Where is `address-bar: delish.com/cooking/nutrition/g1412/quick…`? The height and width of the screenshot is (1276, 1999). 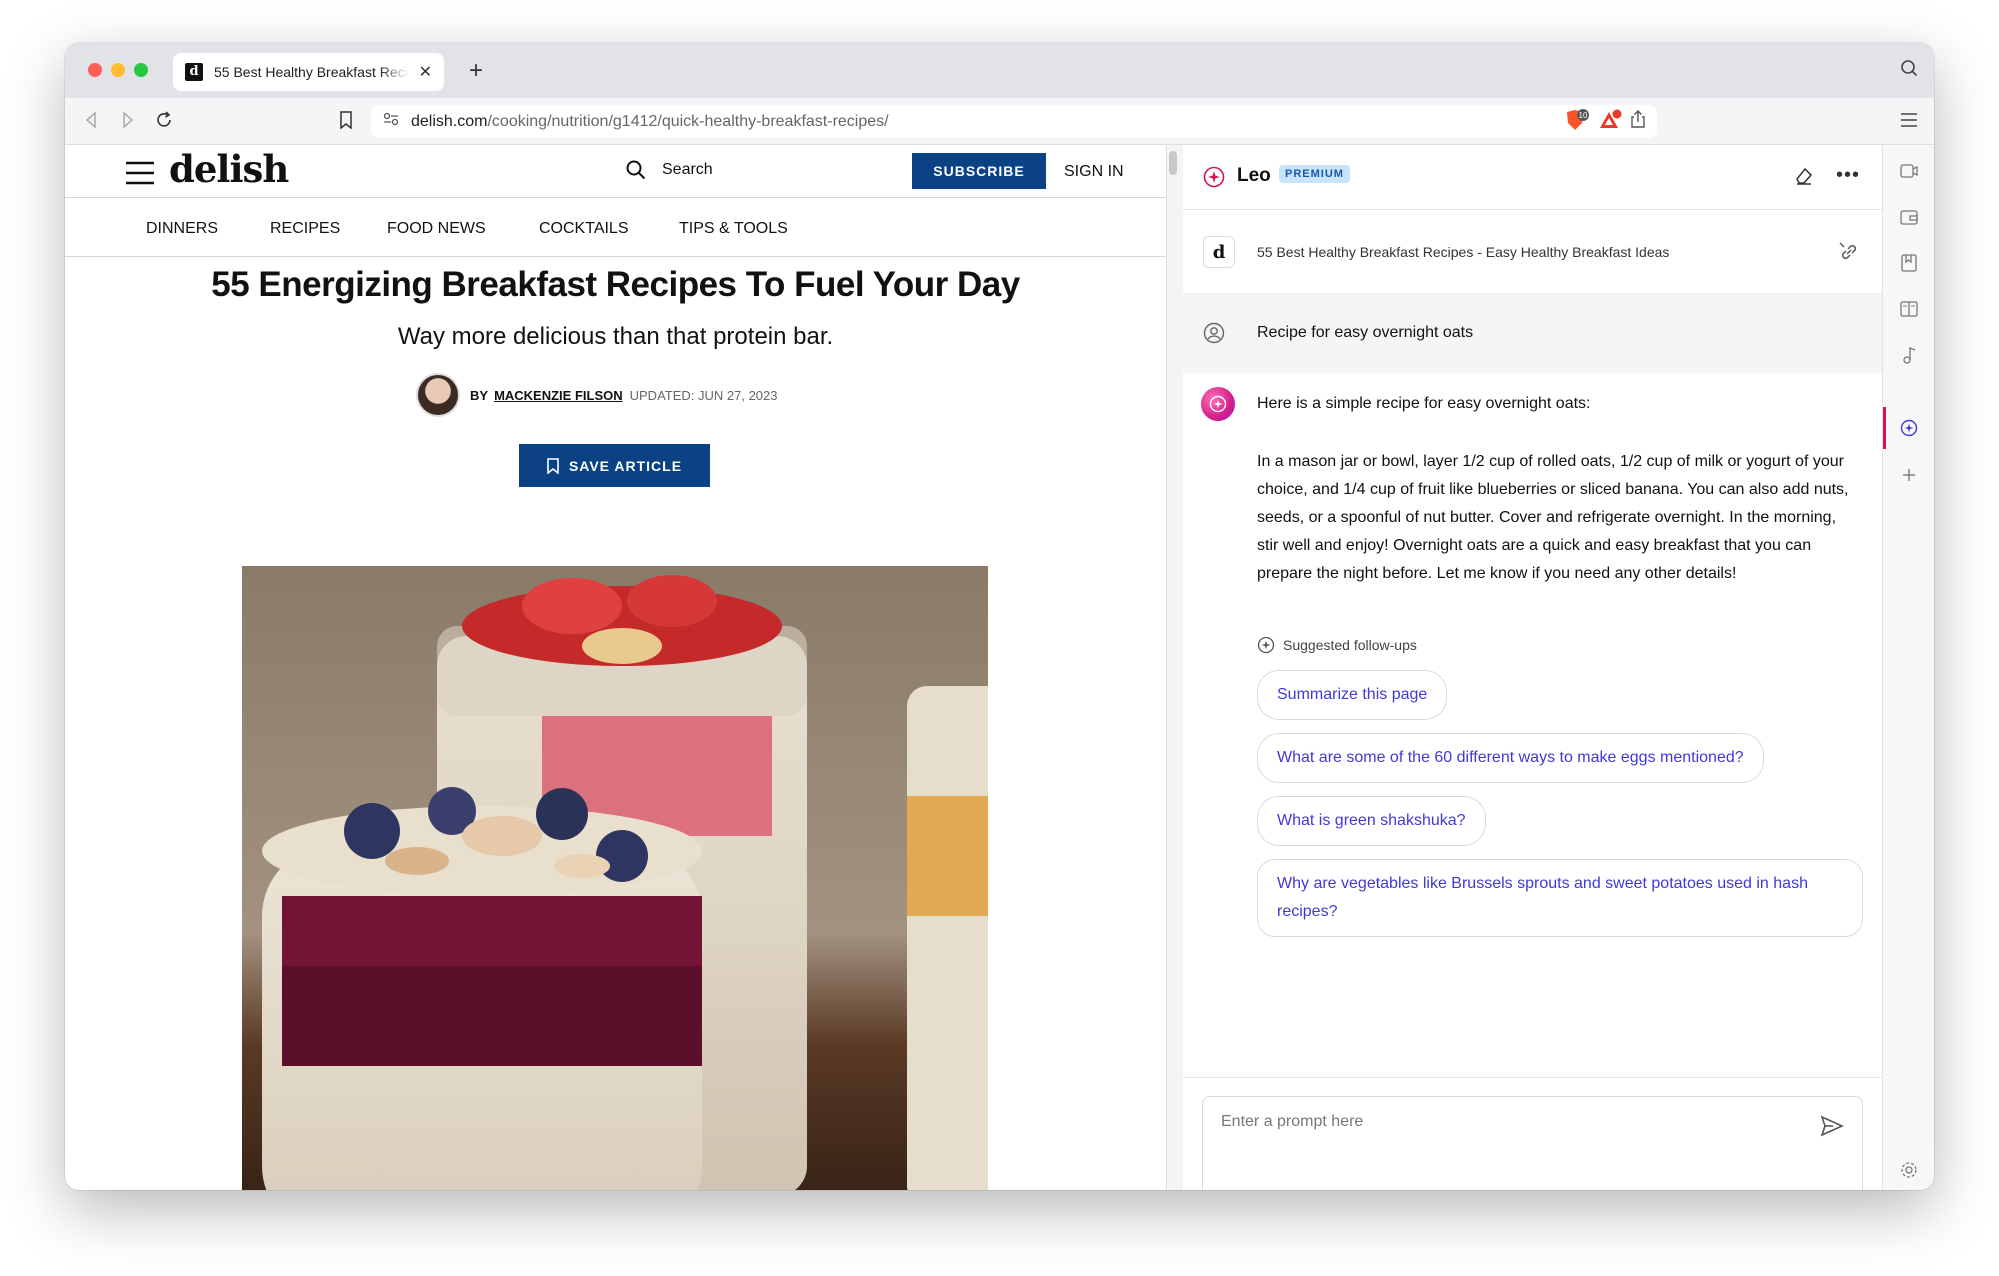
address-bar: delish.com/cooking/nutrition/g1412/quick… is located at coordinates (1014, 121).